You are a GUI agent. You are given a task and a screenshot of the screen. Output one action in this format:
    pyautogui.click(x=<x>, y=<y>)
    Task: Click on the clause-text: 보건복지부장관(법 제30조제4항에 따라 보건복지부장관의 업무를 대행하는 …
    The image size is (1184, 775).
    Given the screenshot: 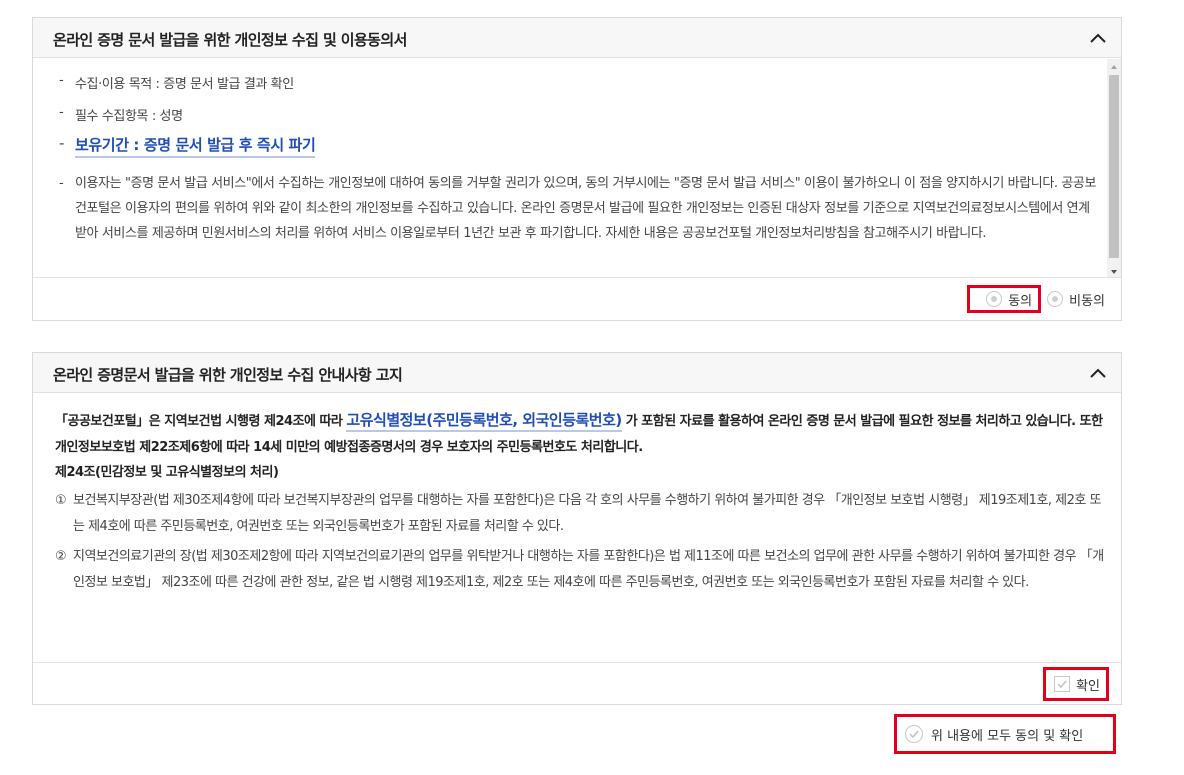 What is the action you would take?
    pyautogui.click(x=587, y=513)
    